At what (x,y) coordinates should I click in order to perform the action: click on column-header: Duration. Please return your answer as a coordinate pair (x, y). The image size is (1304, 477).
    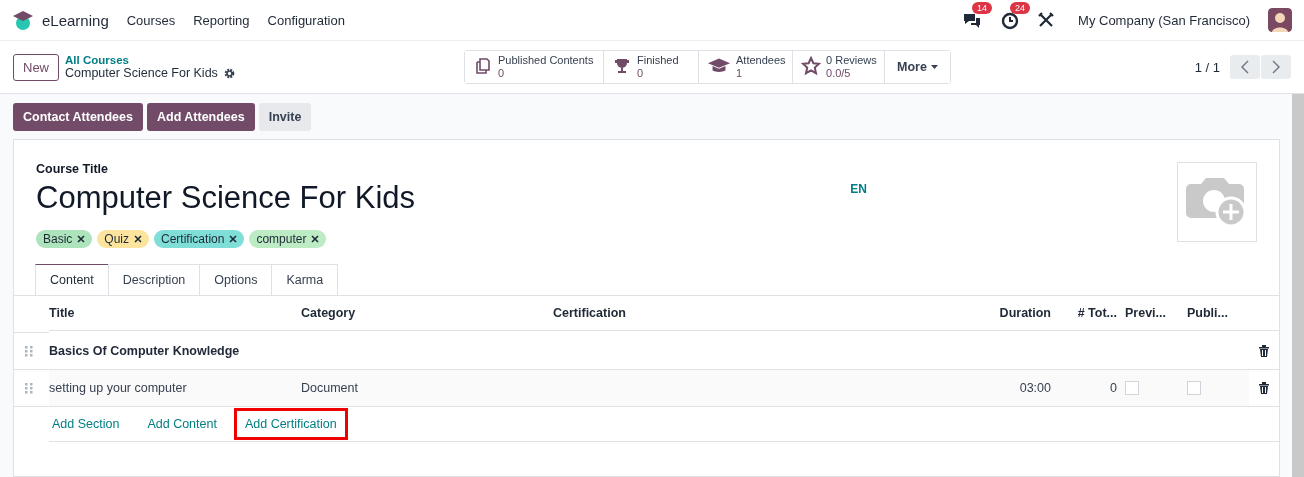
    Looking at the image, I should click on (1021, 313).